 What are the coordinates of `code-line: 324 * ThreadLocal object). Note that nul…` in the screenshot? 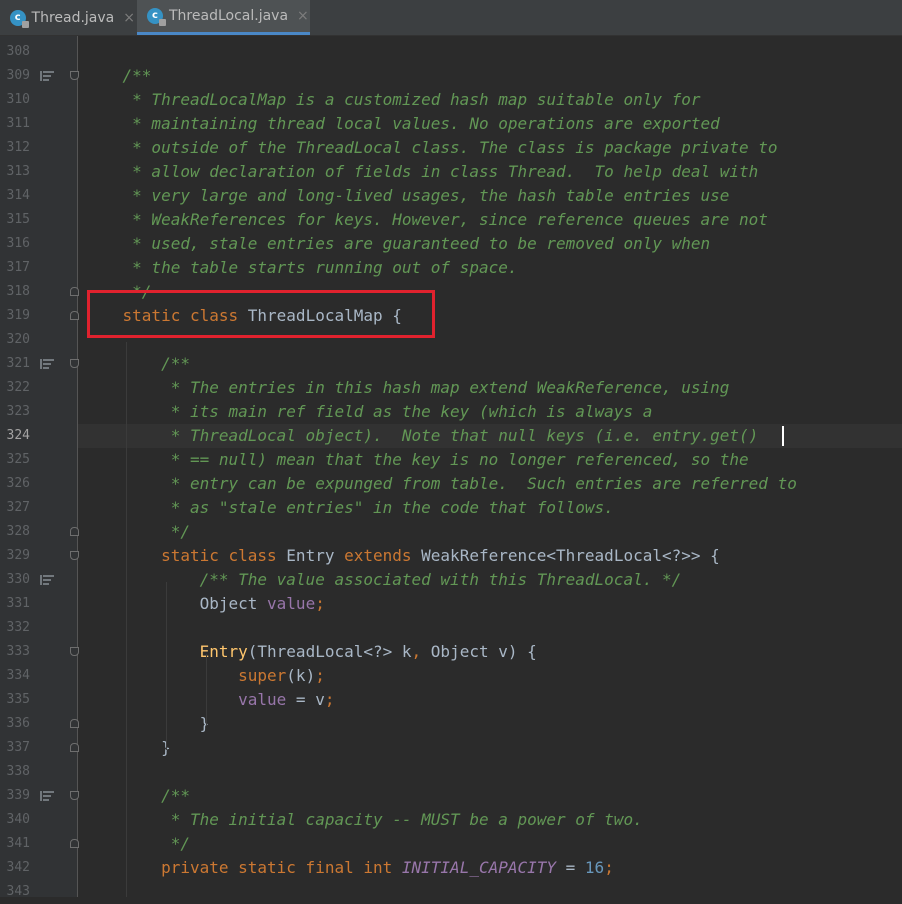 It's located at (451, 436).